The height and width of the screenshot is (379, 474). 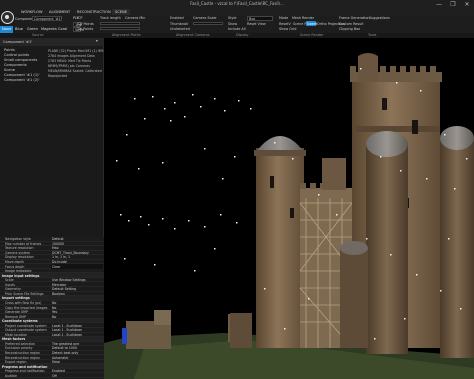 What do you see at coordinates (16, 55) in the screenshot?
I see `tree-item-control-points: Control points` at bounding box center [16, 55].